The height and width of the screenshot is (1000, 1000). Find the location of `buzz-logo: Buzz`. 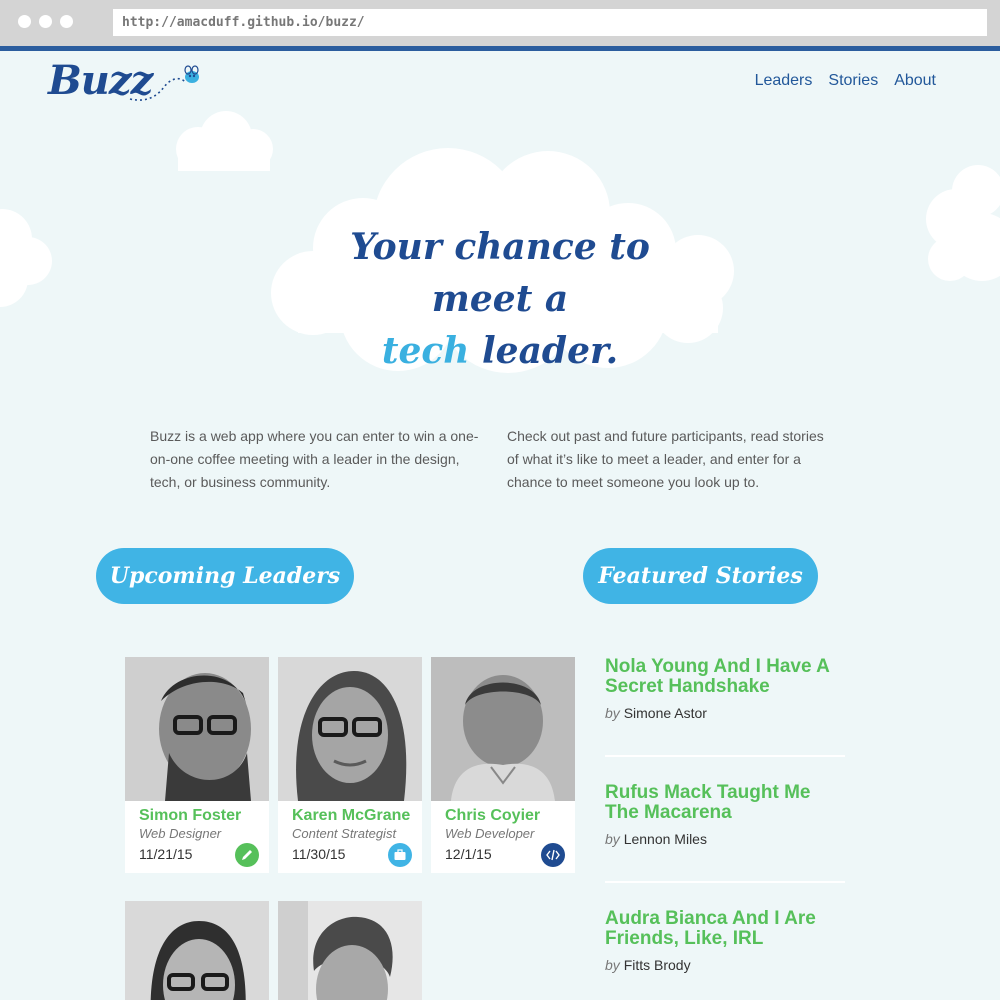

buzz-logo: Buzz is located at coordinates (128, 84).